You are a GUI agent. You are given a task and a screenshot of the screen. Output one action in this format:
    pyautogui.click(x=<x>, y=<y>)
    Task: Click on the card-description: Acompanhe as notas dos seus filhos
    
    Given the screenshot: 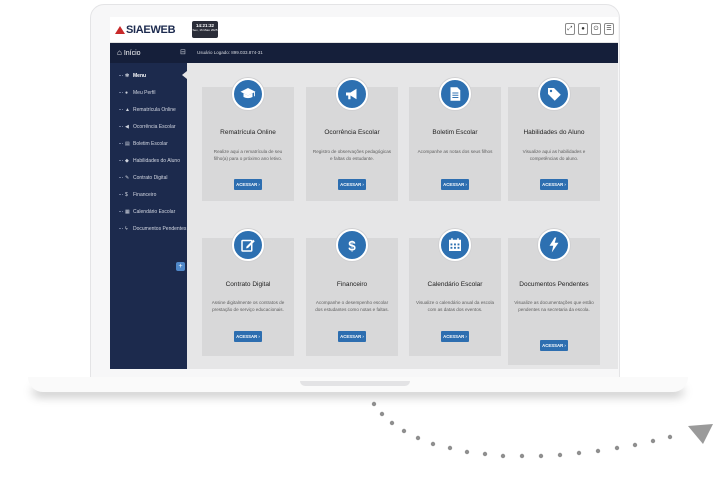 What is the action you would take?
    pyautogui.click(x=455, y=151)
    